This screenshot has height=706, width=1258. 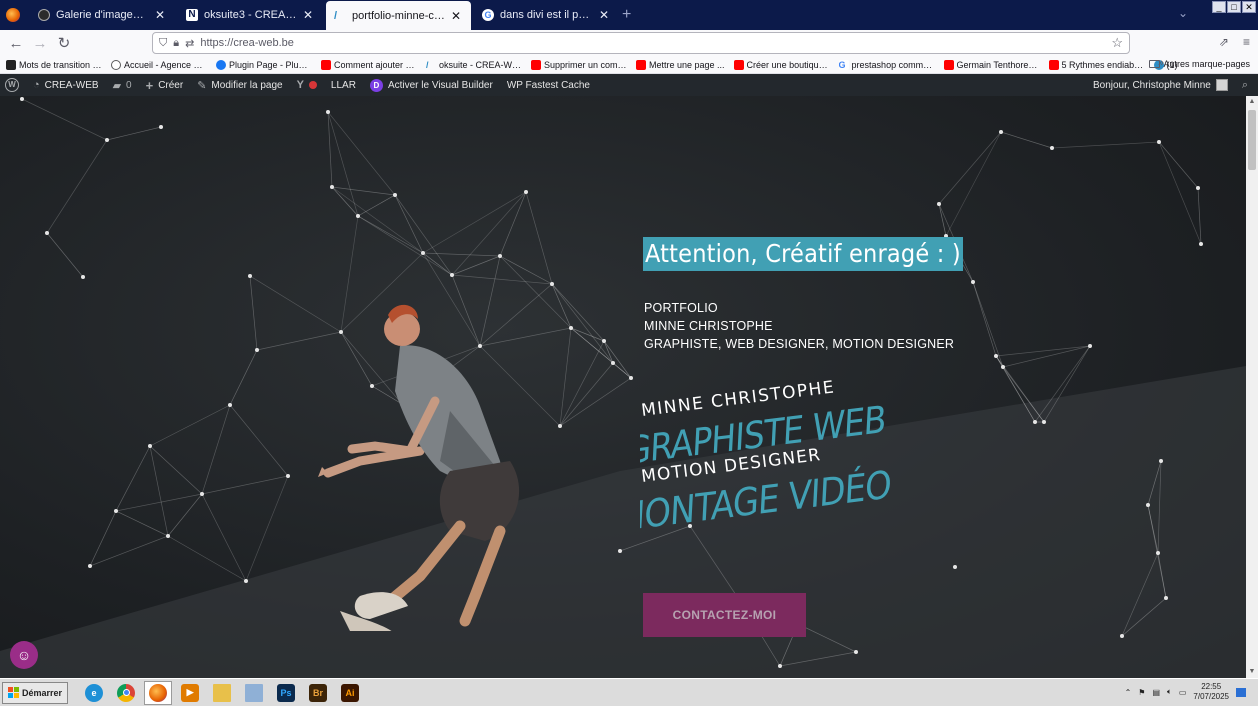 I want to click on tab-label: oksuite3 - CREA-WEB, so click(x=250, y=15).